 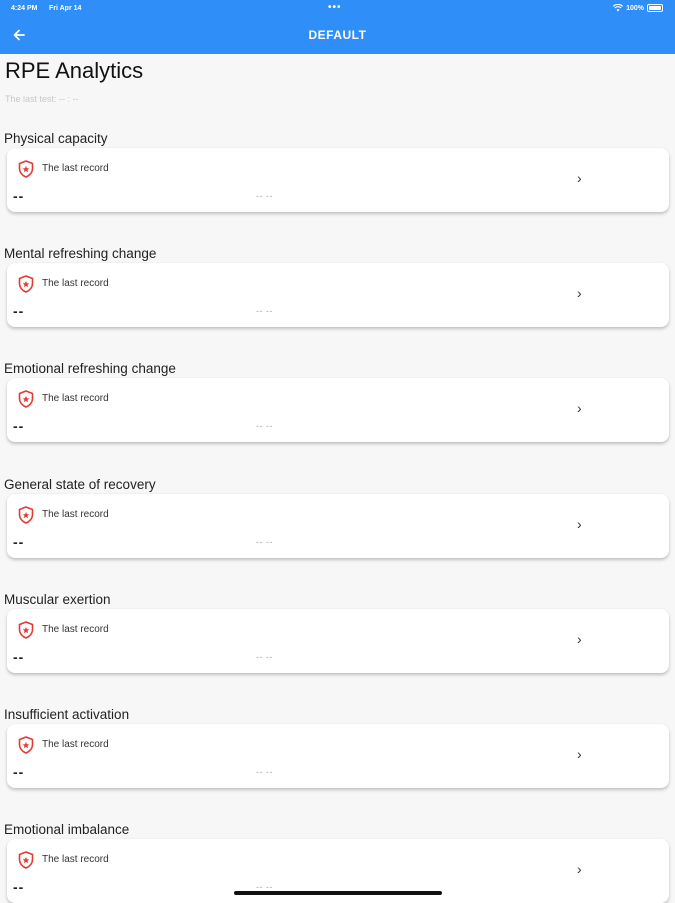 What do you see at coordinates (56, 138) in the screenshot?
I see `section-title: Physical capacity` at bounding box center [56, 138].